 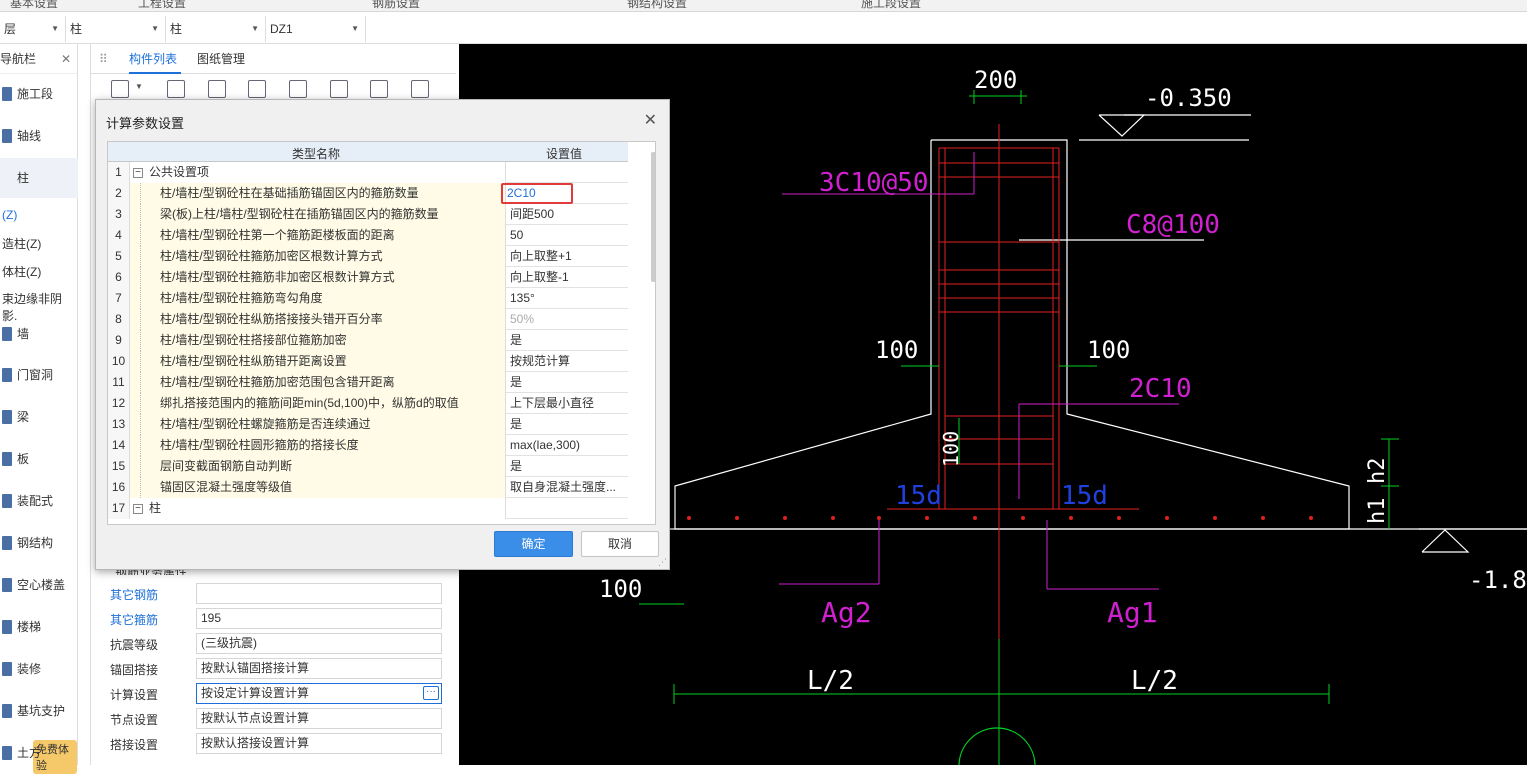 I want to click on param-value: 向上取整+1, so click(x=567, y=256).